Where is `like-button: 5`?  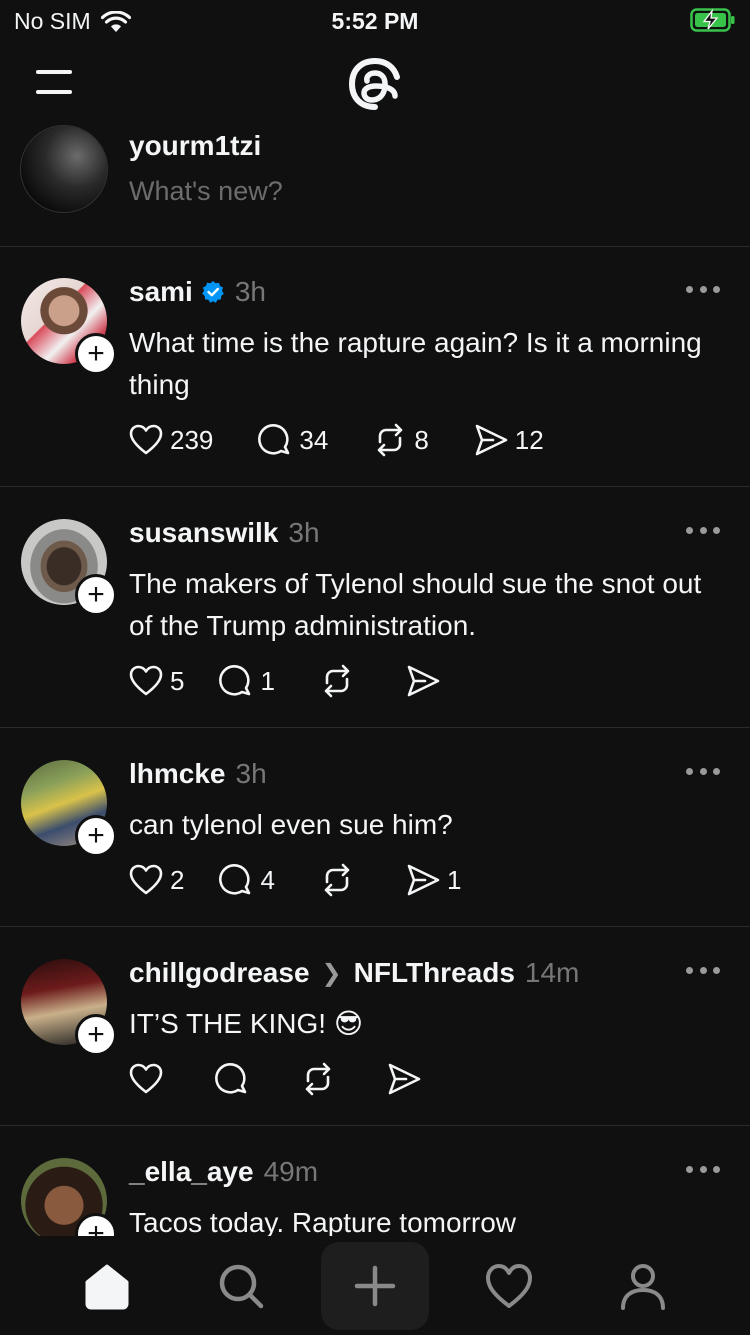
like-button: 5 is located at coordinates (156, 681).